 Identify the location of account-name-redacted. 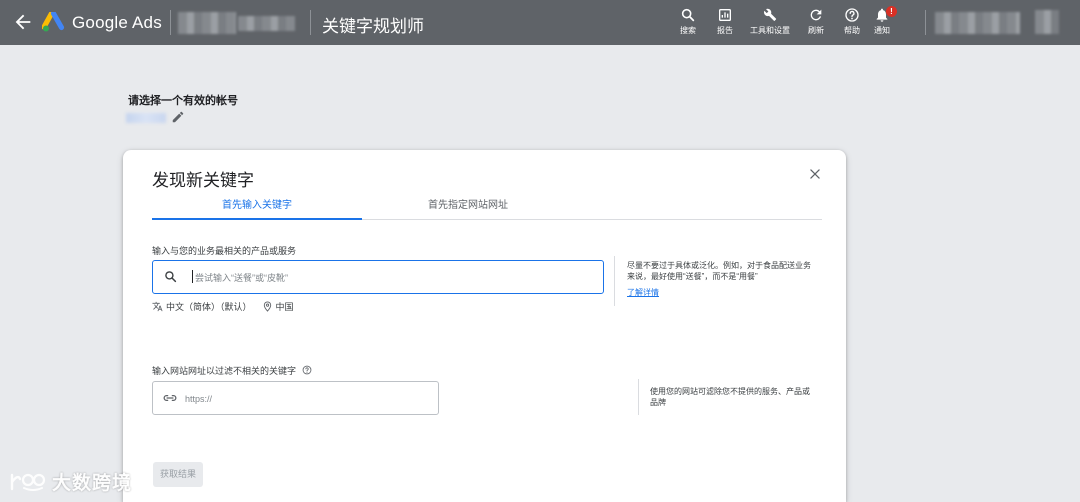
(207, 23).